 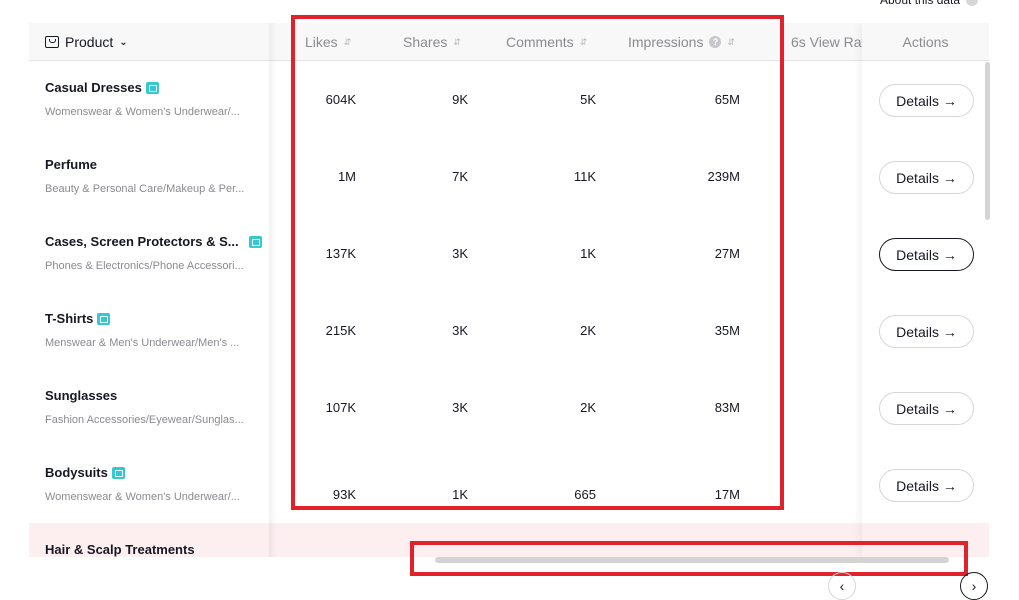 What do you see at coordinates (727, 494) in the screenshot?
I see `impressions-value: 17M` at bounding box center [727, 494].